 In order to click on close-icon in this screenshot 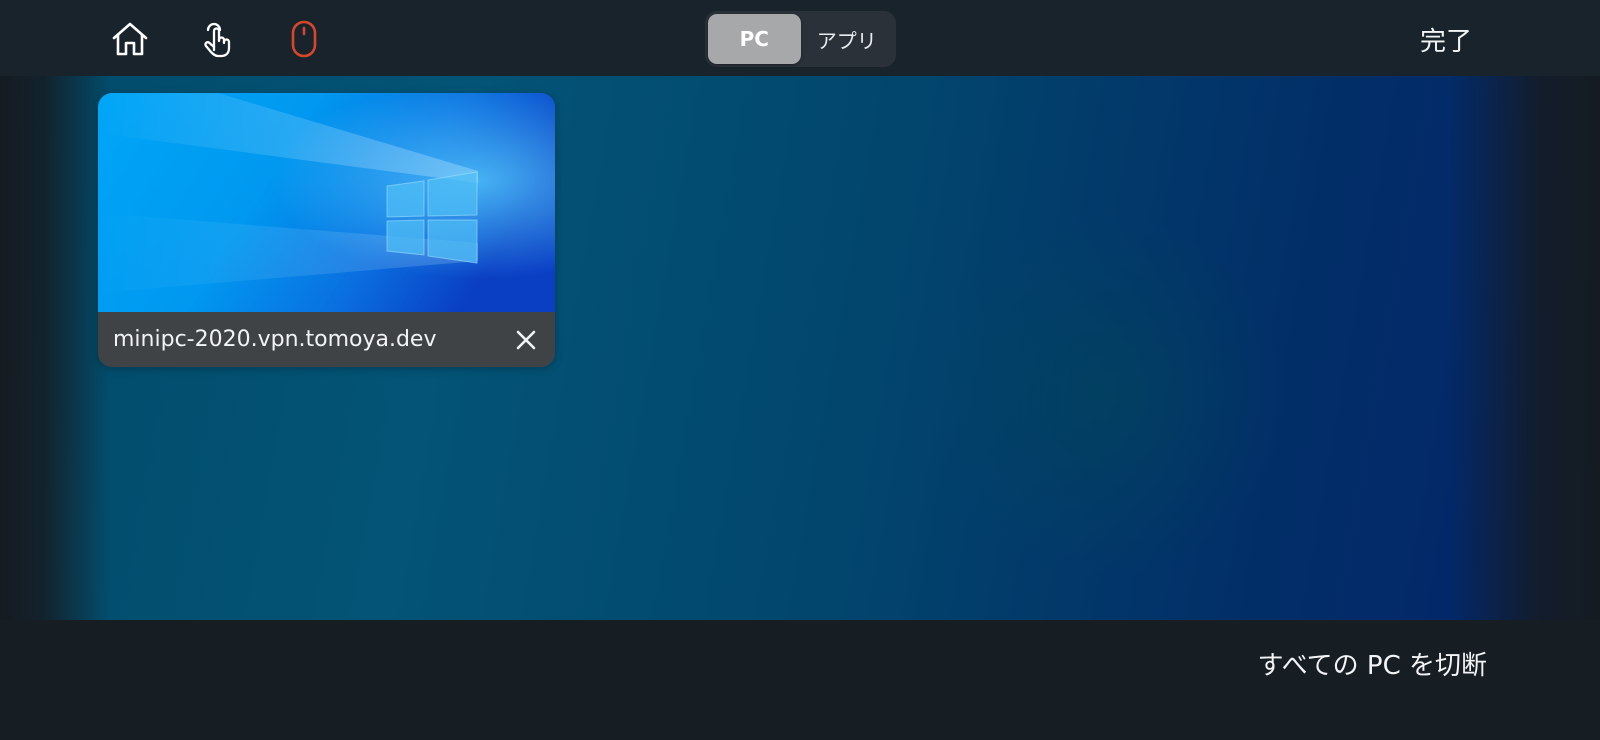, I will do `click(526, 340)`.